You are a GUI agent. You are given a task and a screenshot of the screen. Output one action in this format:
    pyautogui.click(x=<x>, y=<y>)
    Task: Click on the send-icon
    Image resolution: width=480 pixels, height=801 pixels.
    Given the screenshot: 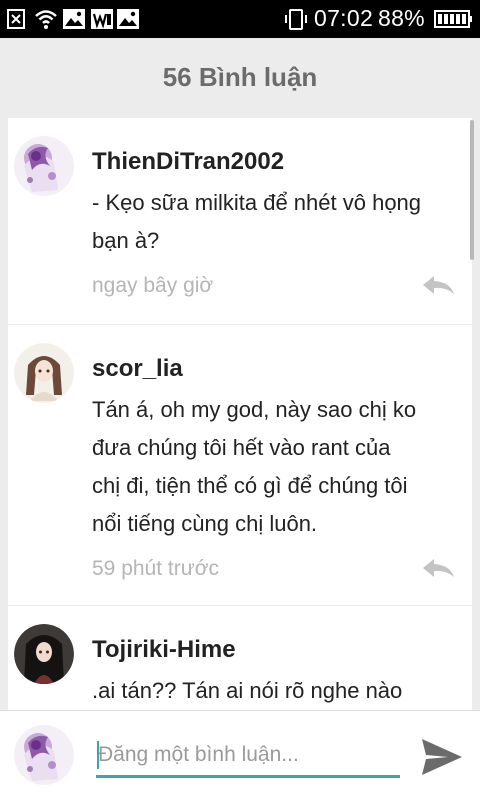 What is the action you would take?
    pyautogui.click(x=442, y=757)
    